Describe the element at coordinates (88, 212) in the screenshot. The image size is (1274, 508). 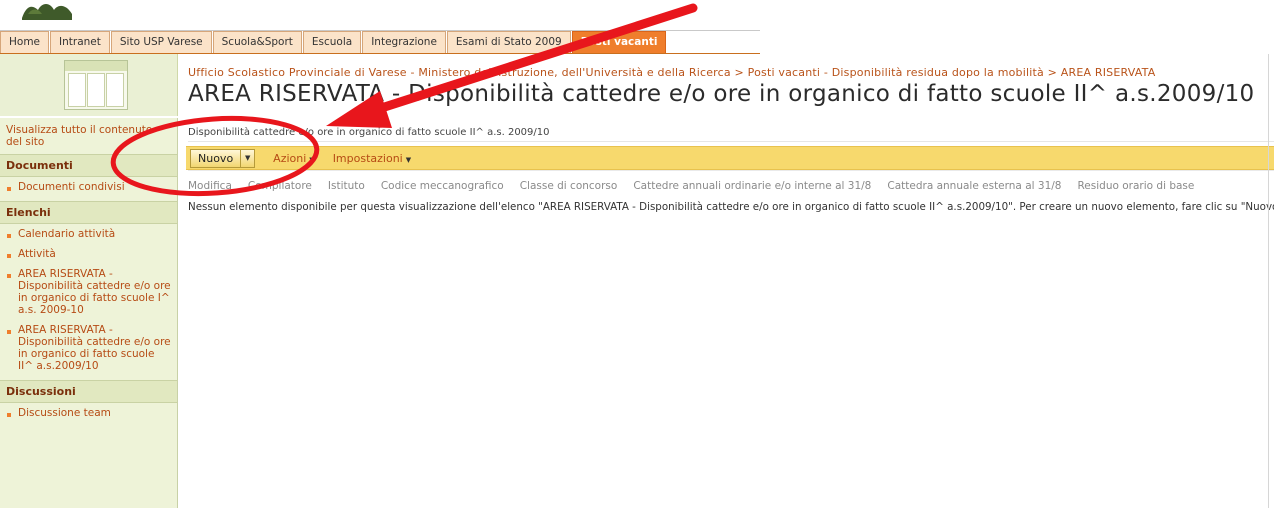
I see `sidebar-heading-elenchi: Elenchi` at that location.